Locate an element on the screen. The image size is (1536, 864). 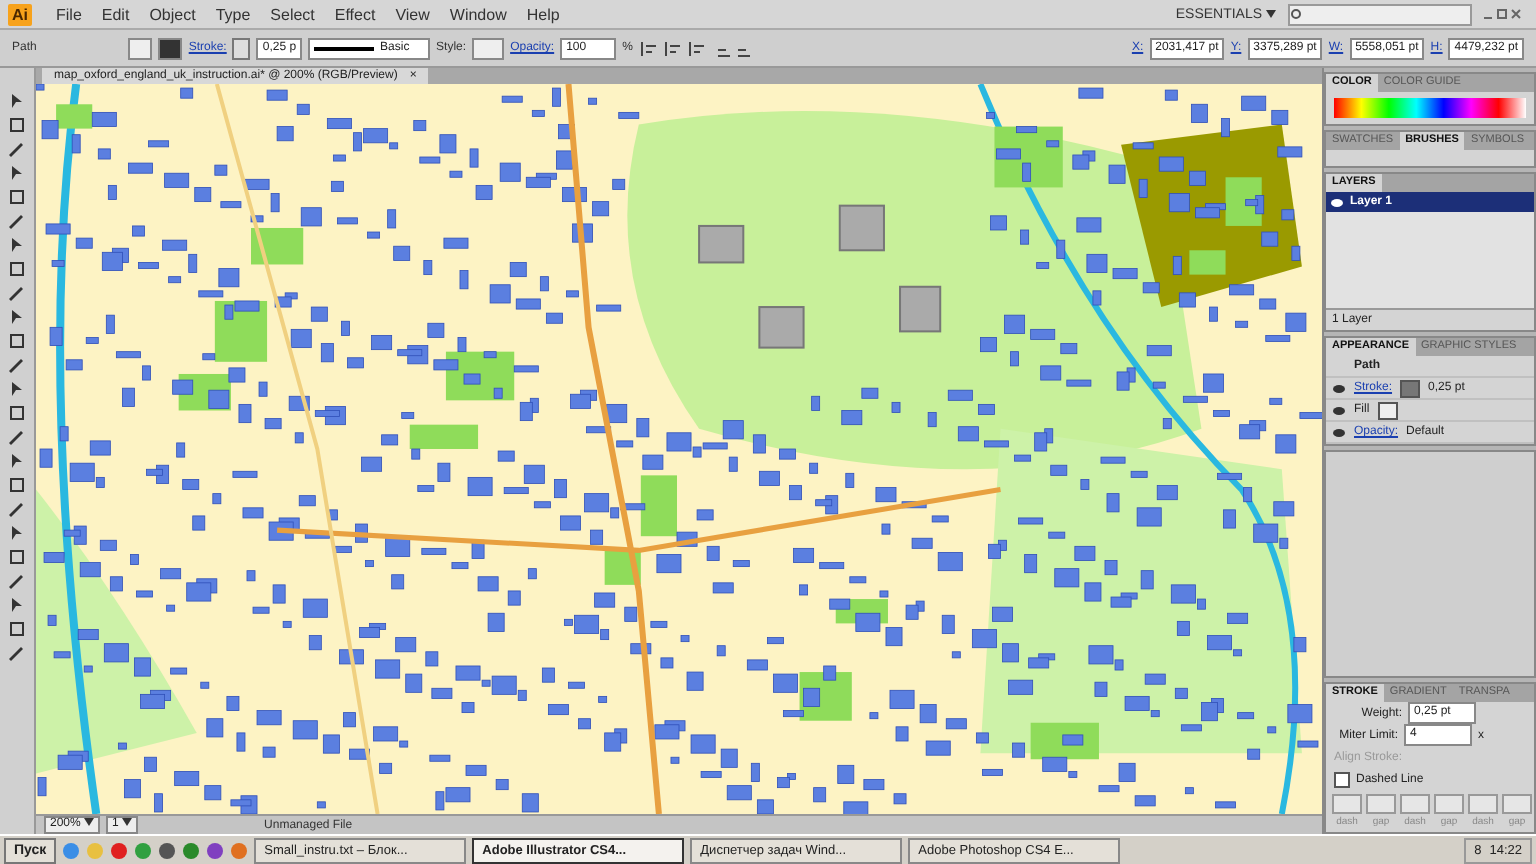
rectangle-icon is located at coordinates (17, 269).